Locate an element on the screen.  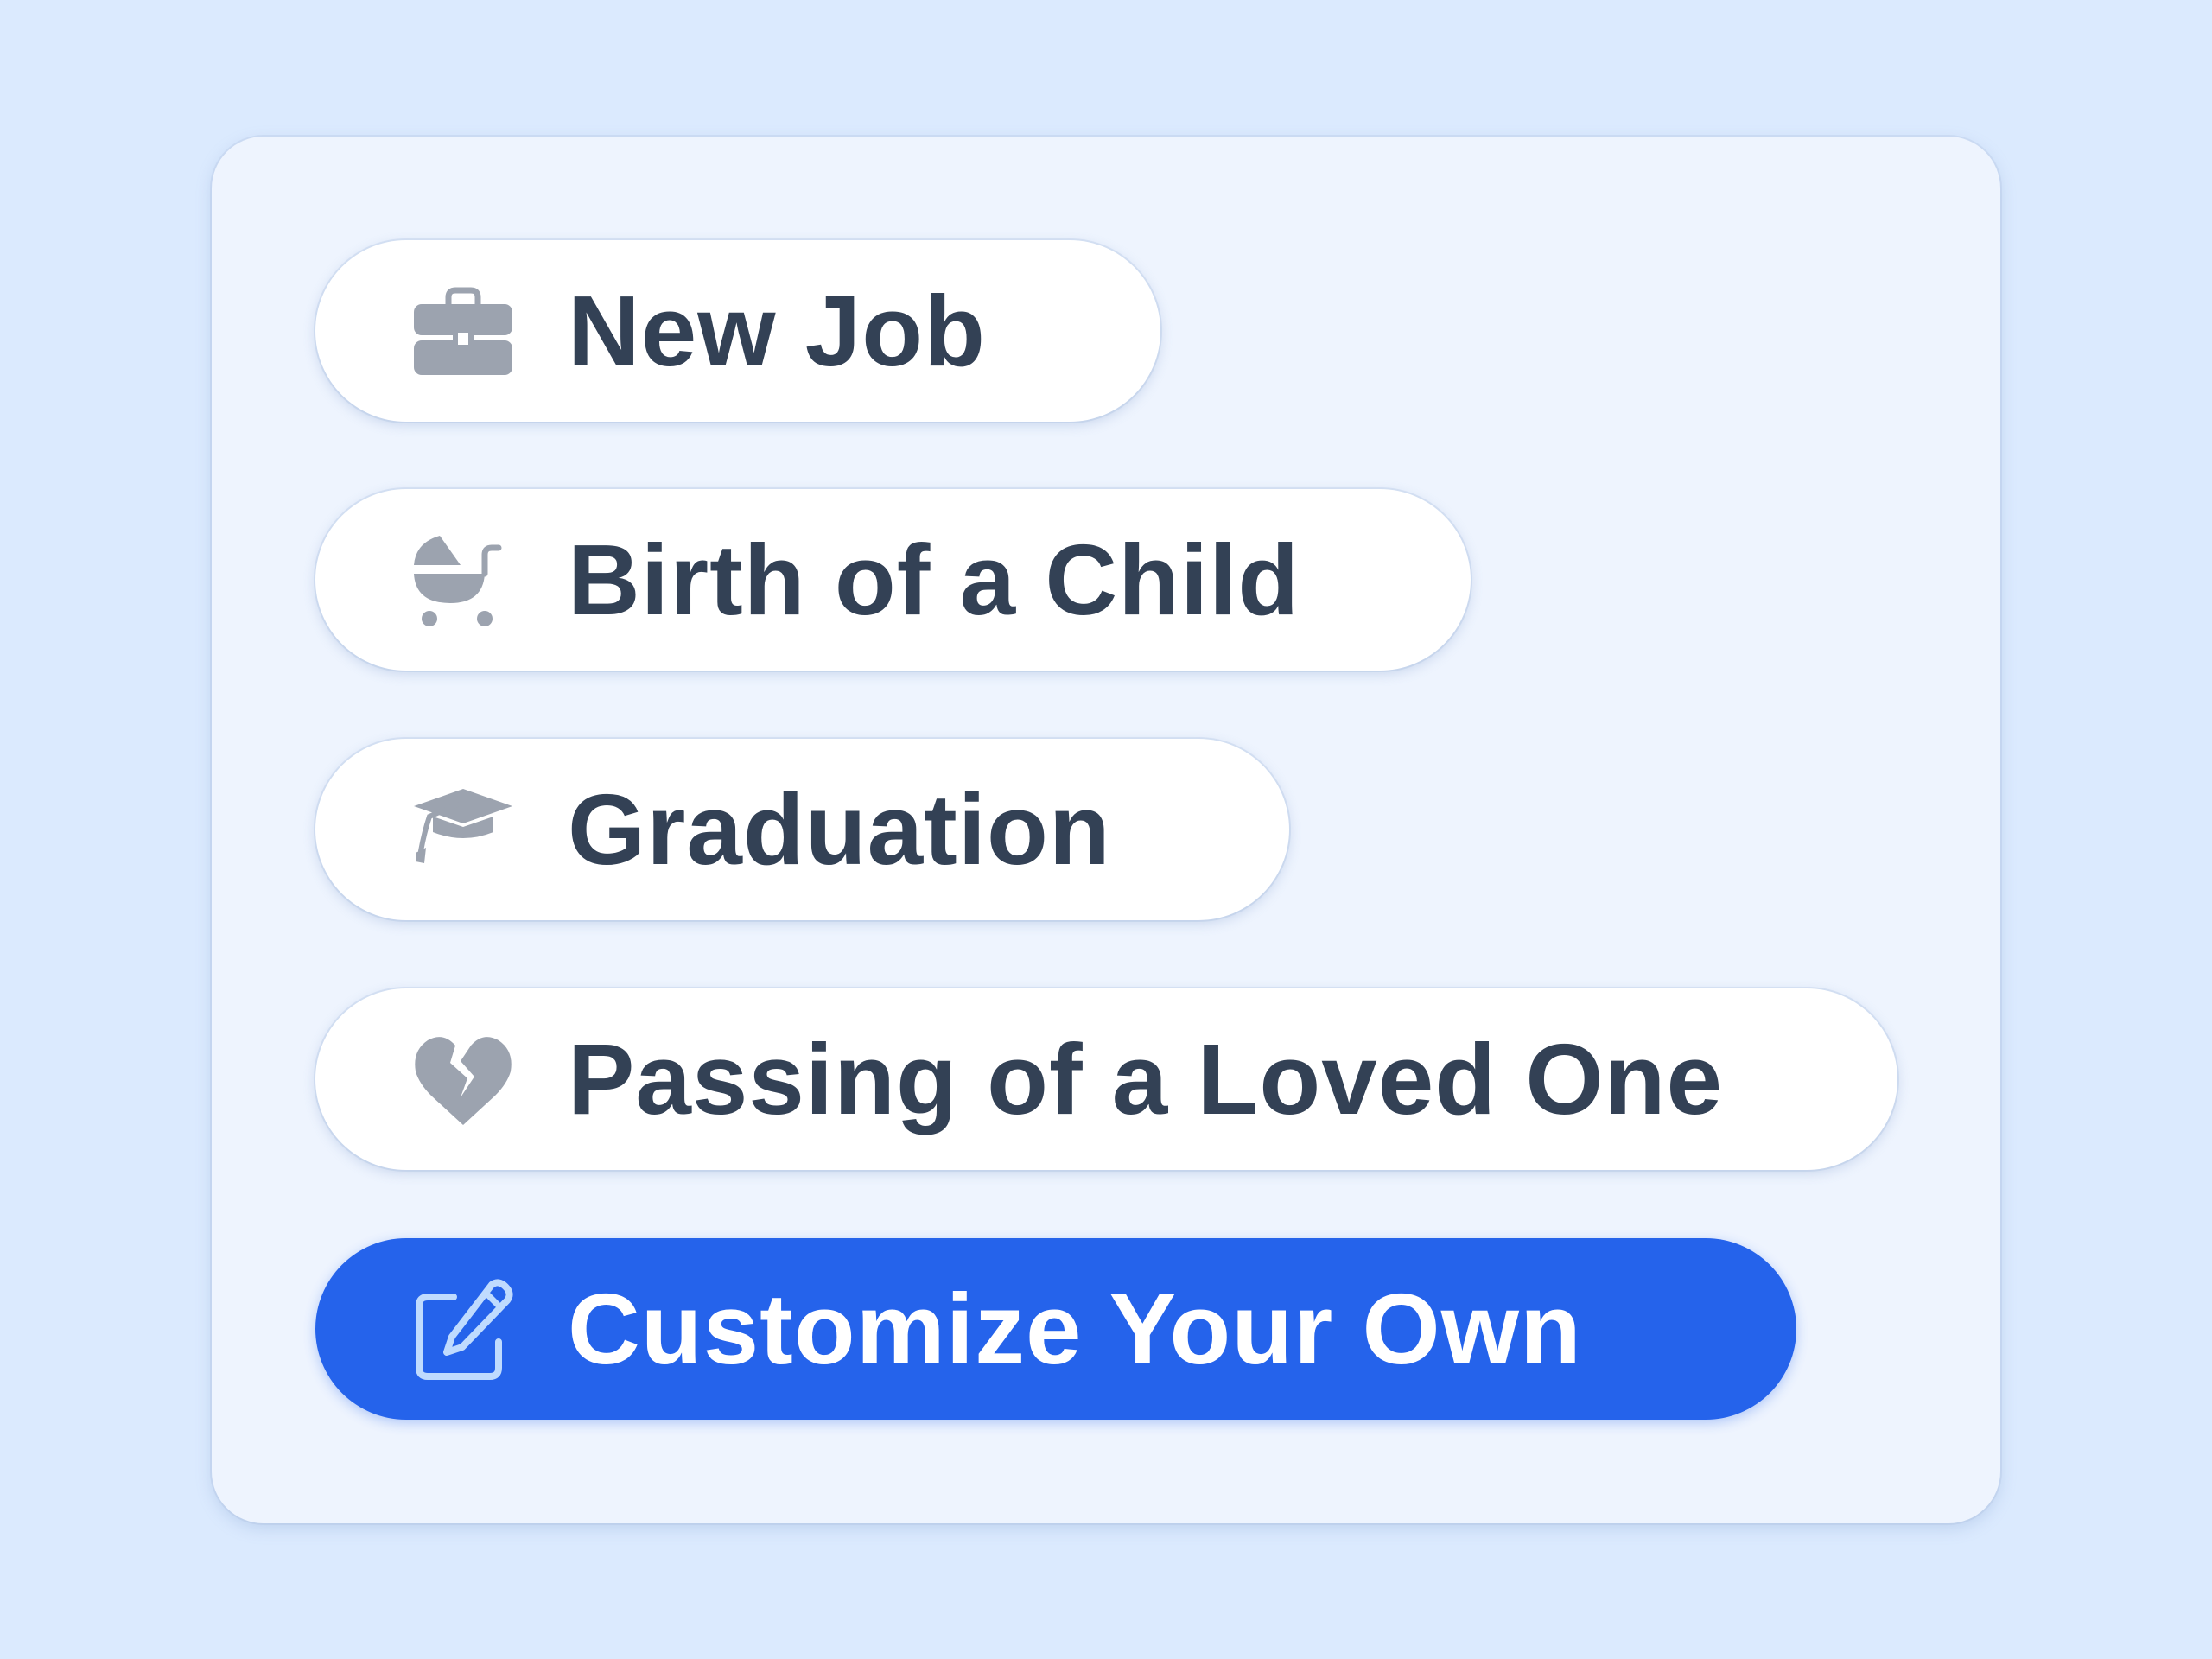
graduation-cap-icon is located at coordinates (463, 829).